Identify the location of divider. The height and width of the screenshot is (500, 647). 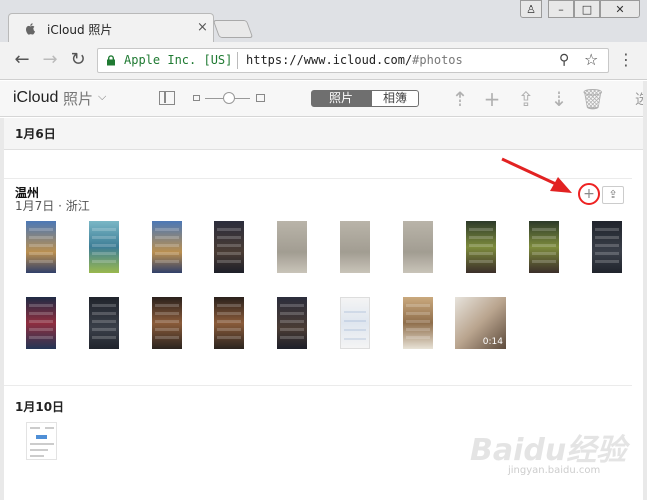
(318, 385).